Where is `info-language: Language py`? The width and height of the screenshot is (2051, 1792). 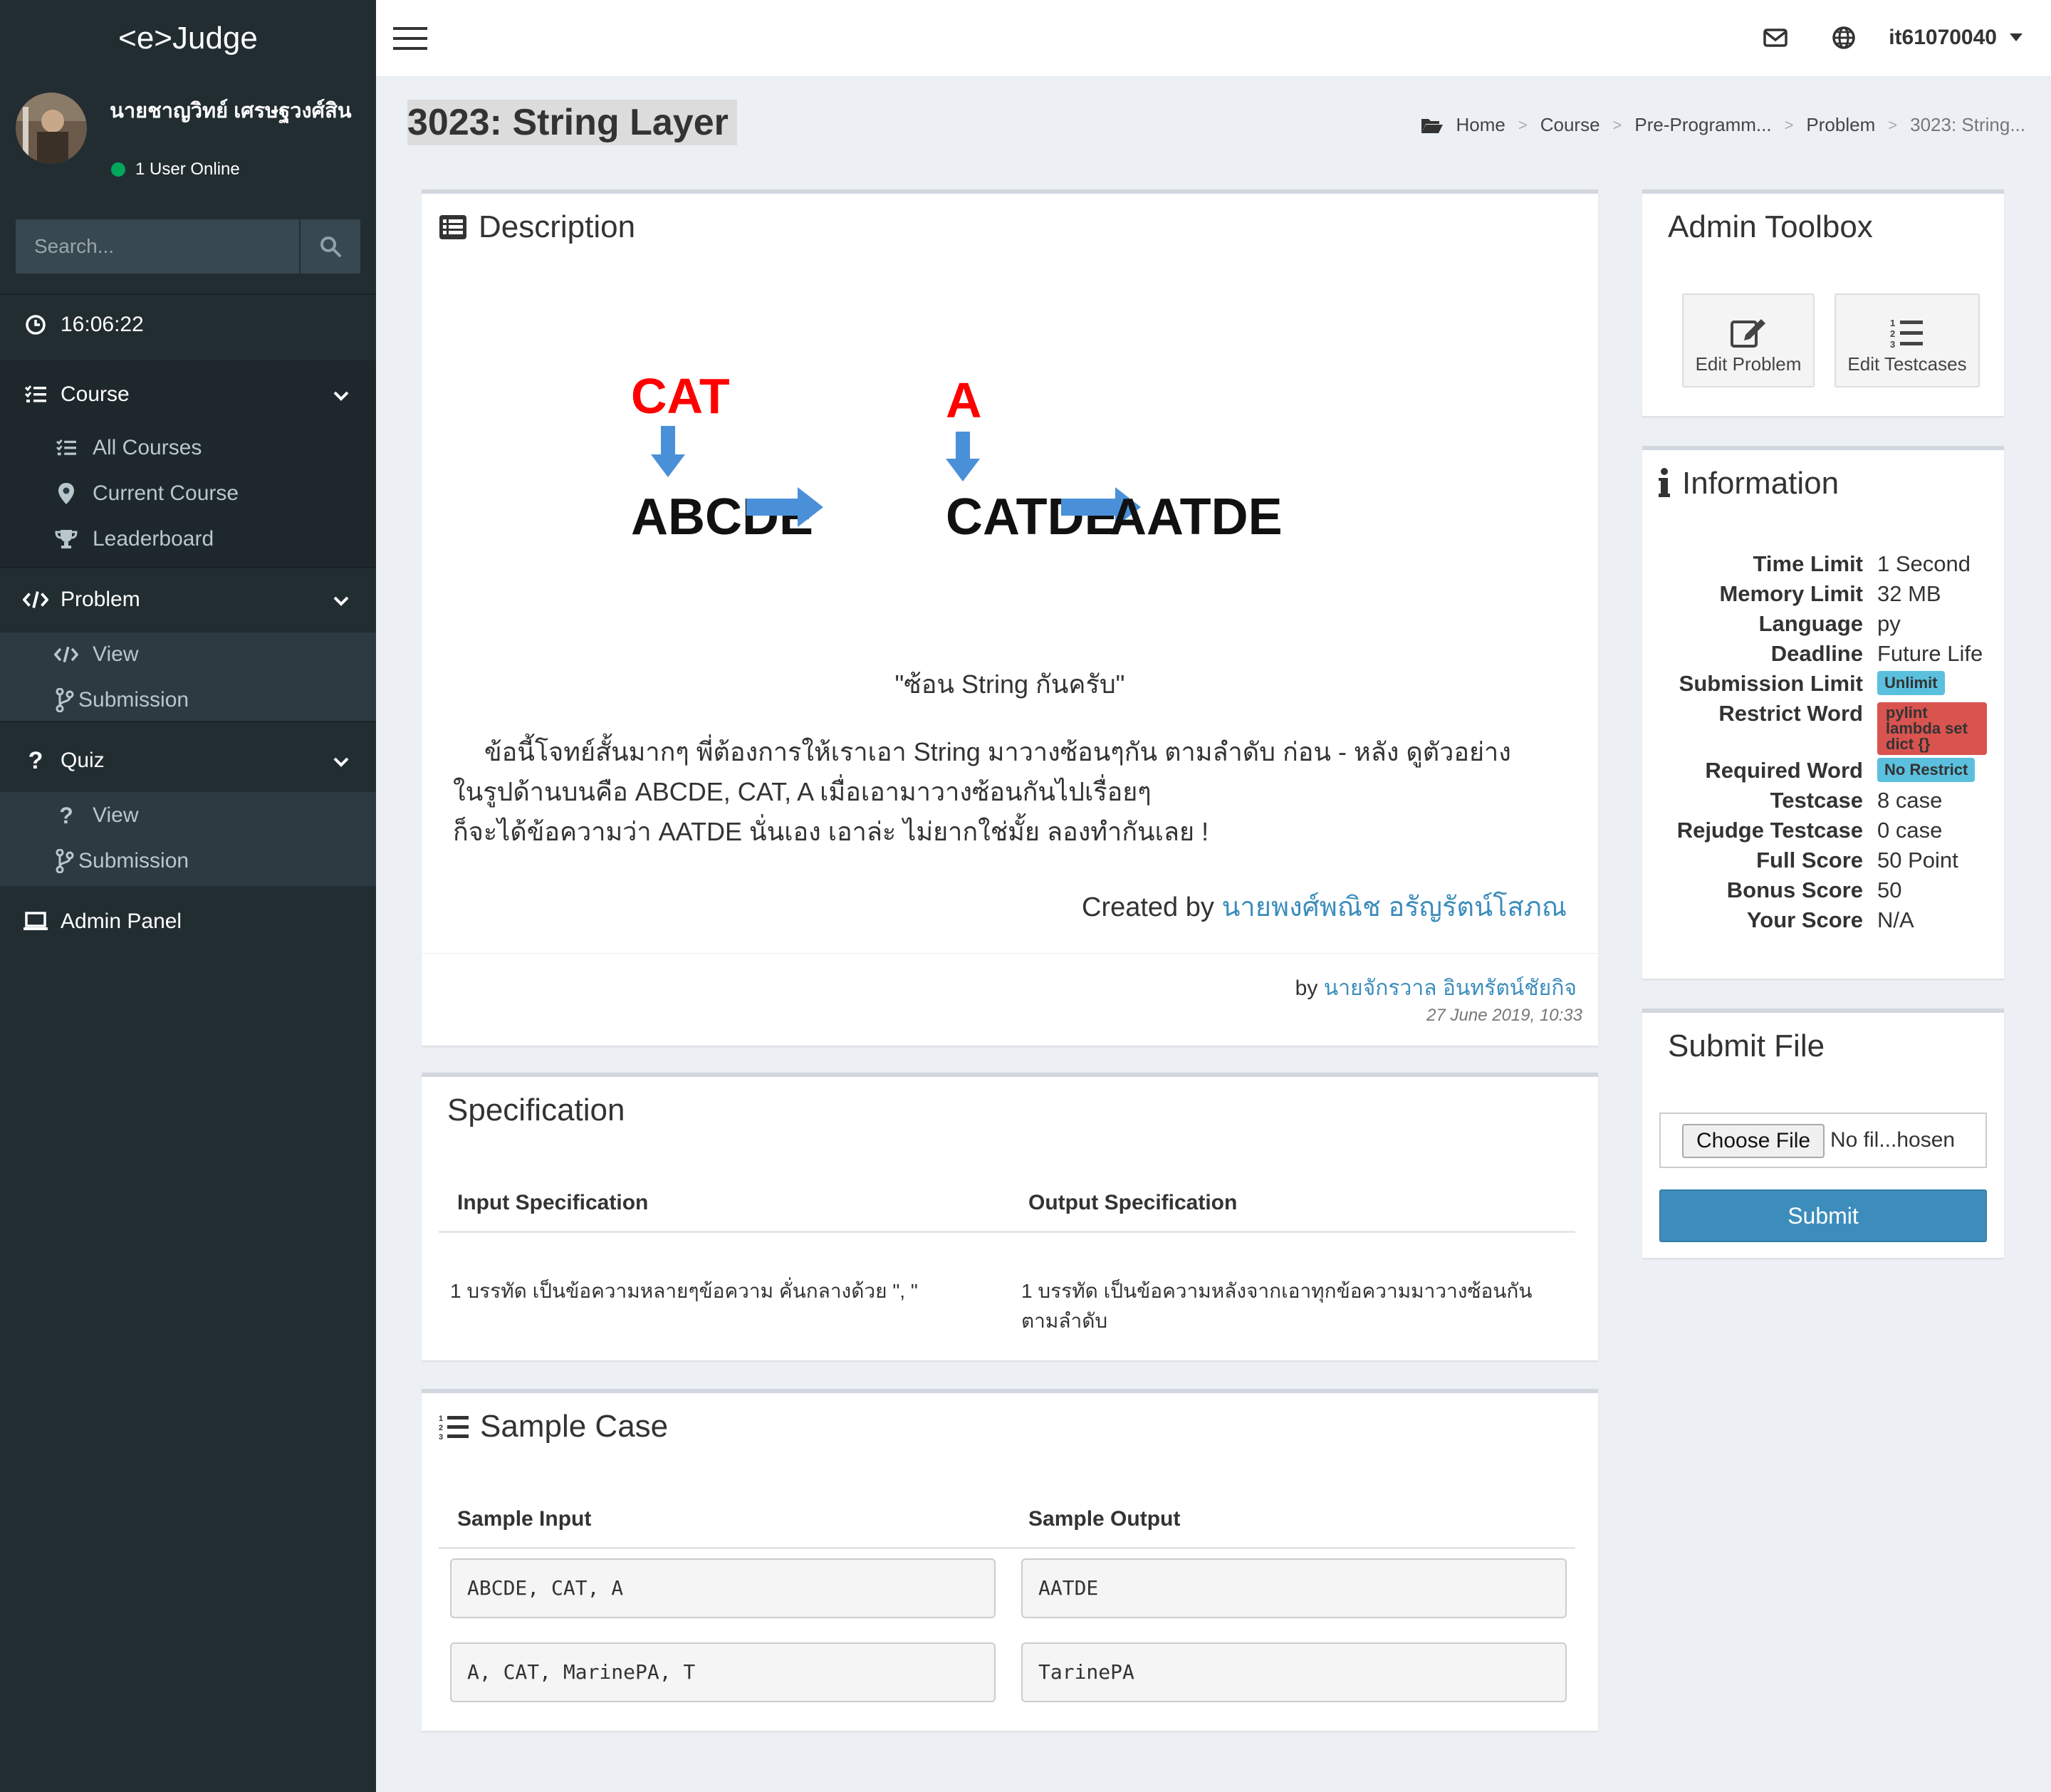
info-language: Language py is located at coordinates (1823, 625).